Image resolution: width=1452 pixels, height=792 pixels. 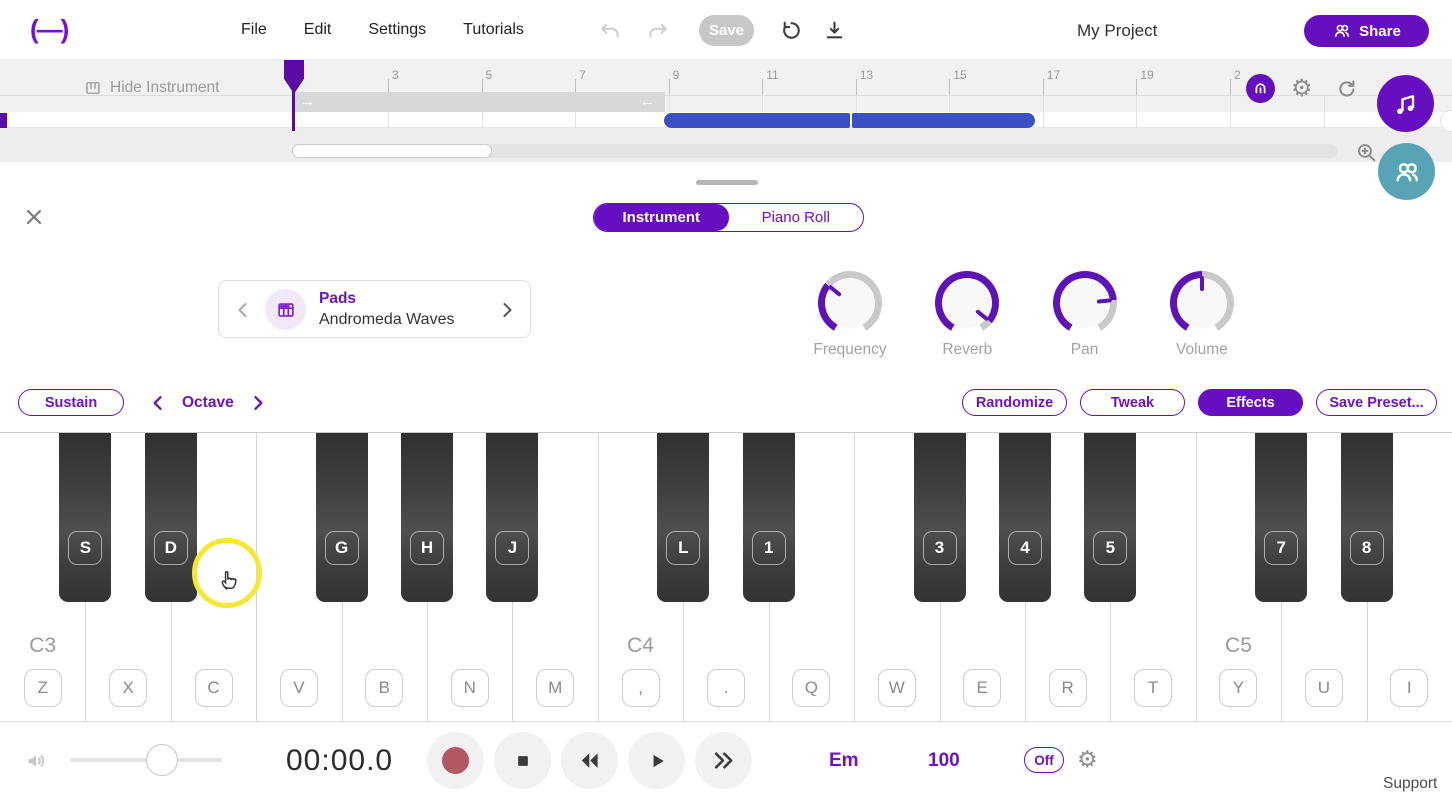 What do you see at coordinates (512, 517) in the screenshot?
I see `black-key-J: J` at bounding box center [512, 517].